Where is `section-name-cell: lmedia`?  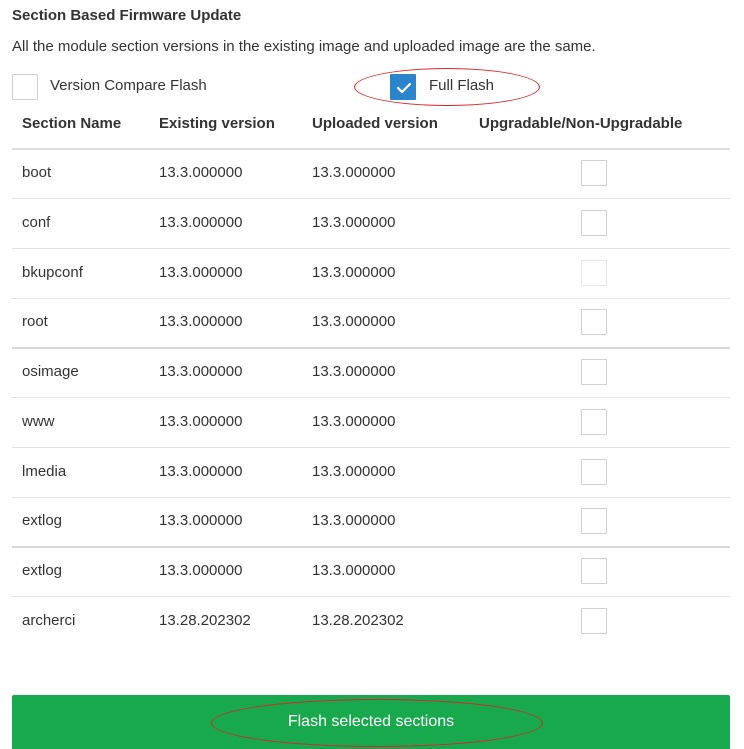
section-name-cell: lmedia is located at coordinates (44, 471).